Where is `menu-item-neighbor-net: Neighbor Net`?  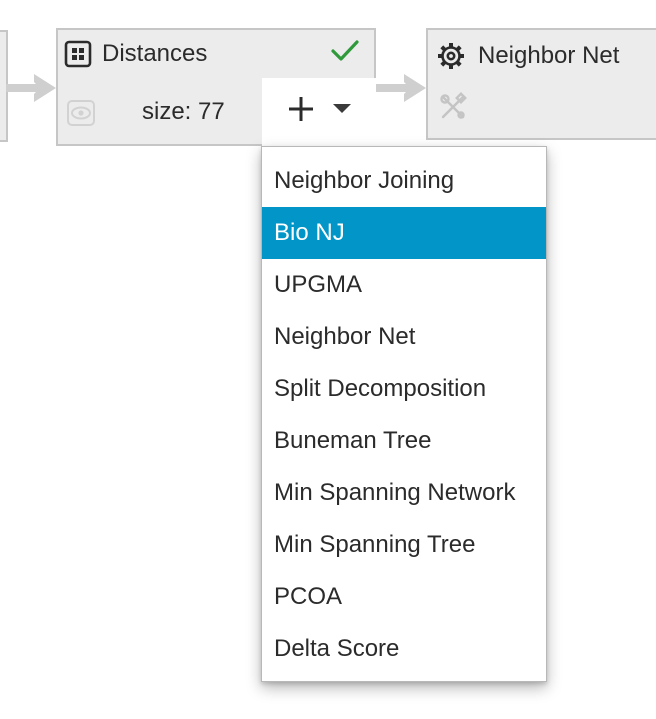
menu-item-neighbor-net: Neighbor Net is located at coordinates (404, 337).